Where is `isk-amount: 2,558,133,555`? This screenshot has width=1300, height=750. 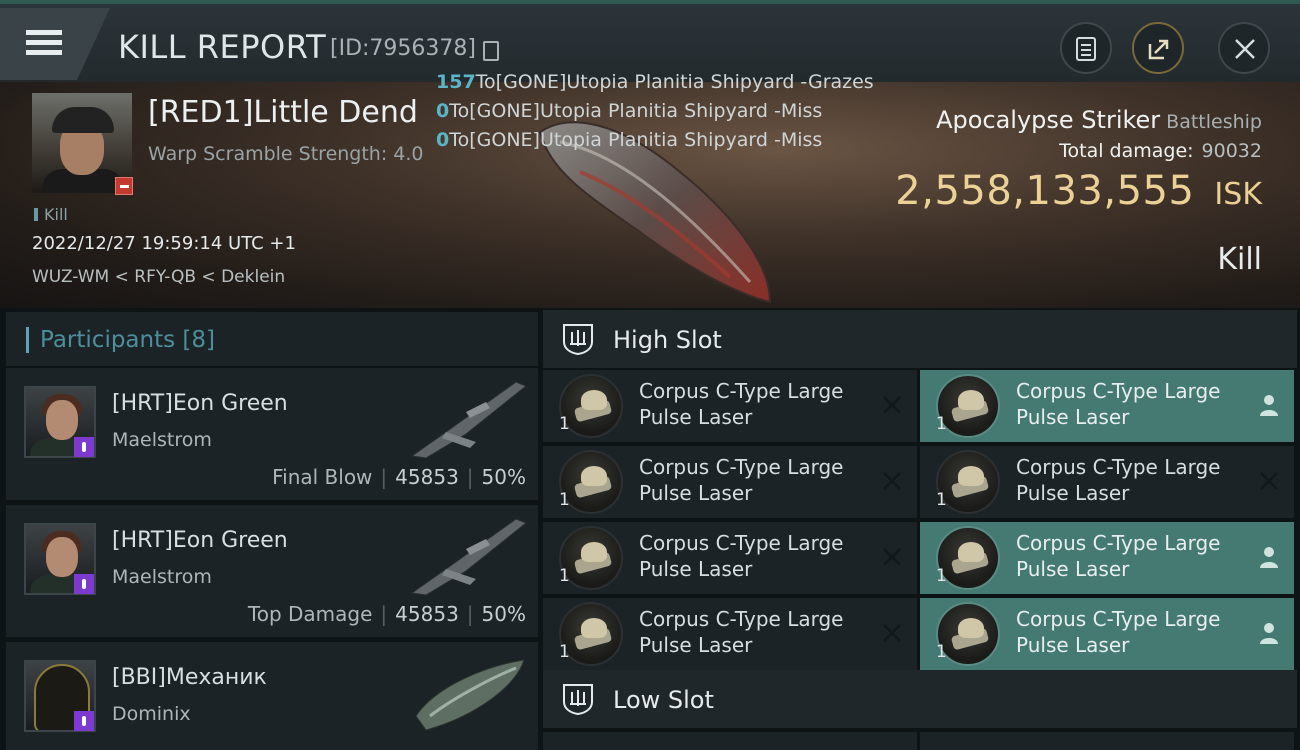 isk-amount: 2,558,133,555 is located at coordinates (1045, 191).